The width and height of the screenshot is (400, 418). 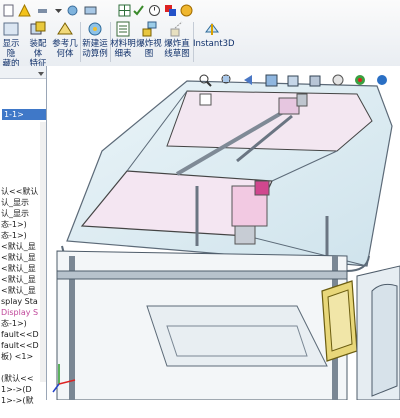 What do you see at coordinates (245, 235) in the screenshot?
I see `gray-fixture` at bounding box center [245, 235].